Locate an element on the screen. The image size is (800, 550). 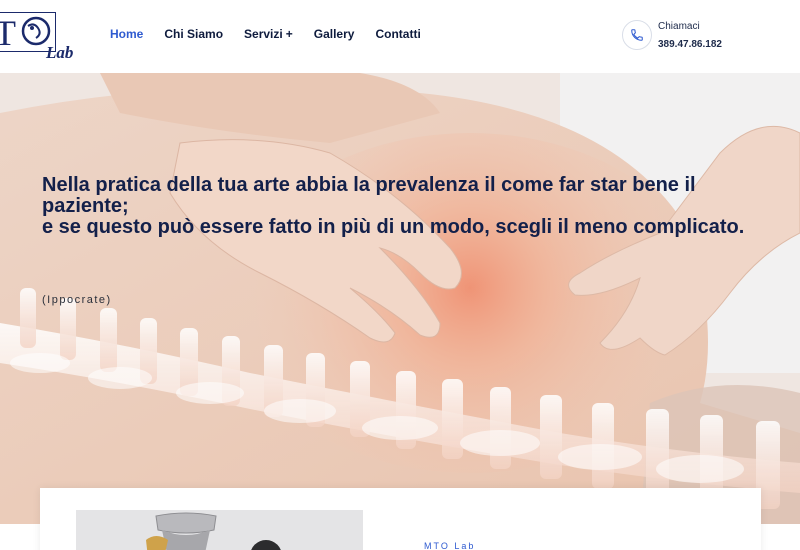
card-image is located at coordinates (219, 530).